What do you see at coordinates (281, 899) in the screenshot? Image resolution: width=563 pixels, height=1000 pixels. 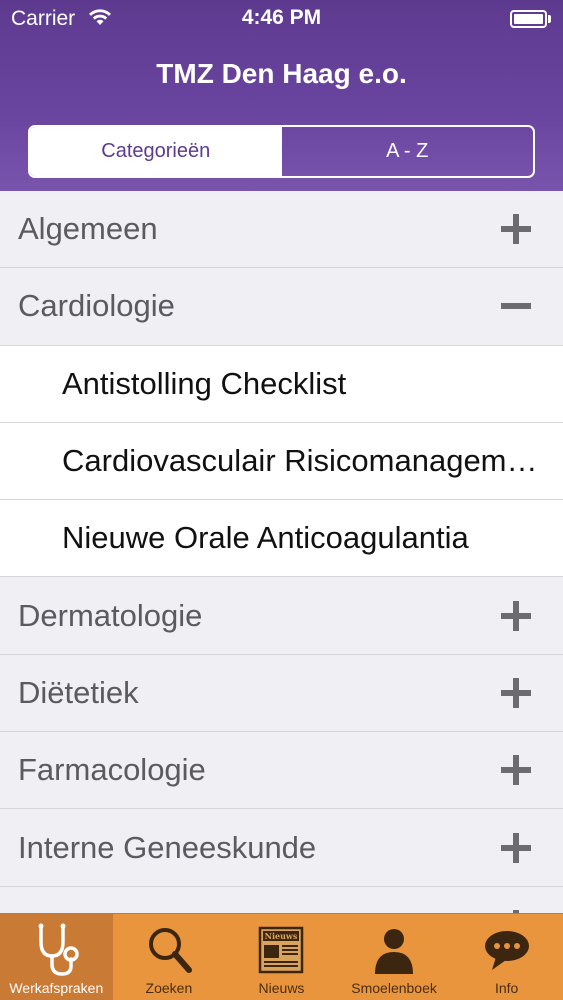 I see `category-row-next` at bounding box center [281, 899].